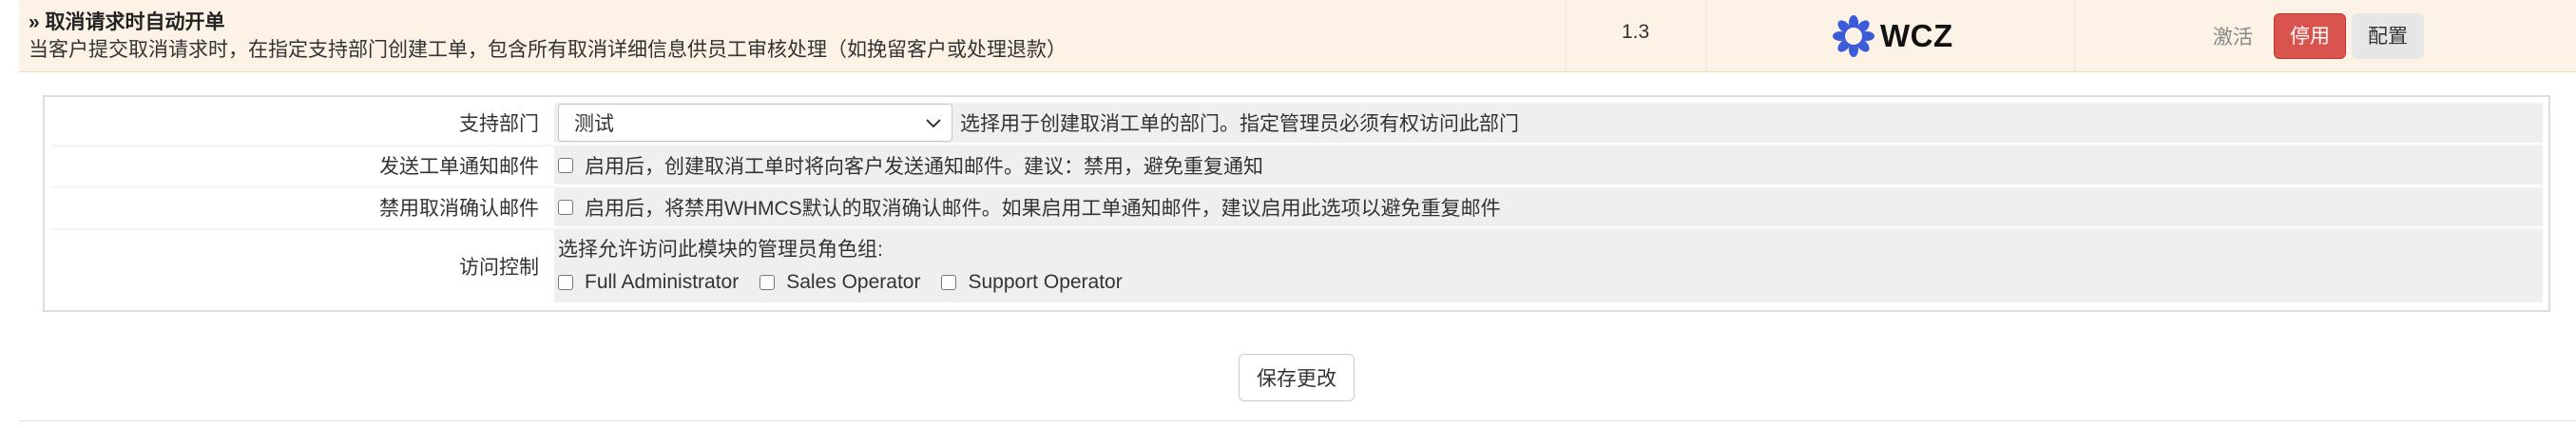 The image size is (2576, 428). Describe the element at coordinates (1548, 123) in the screenshot. I see `department-field: 测试 选择用于创建取消工单的部门。指定管理员必须有权访问此部门` at that location.